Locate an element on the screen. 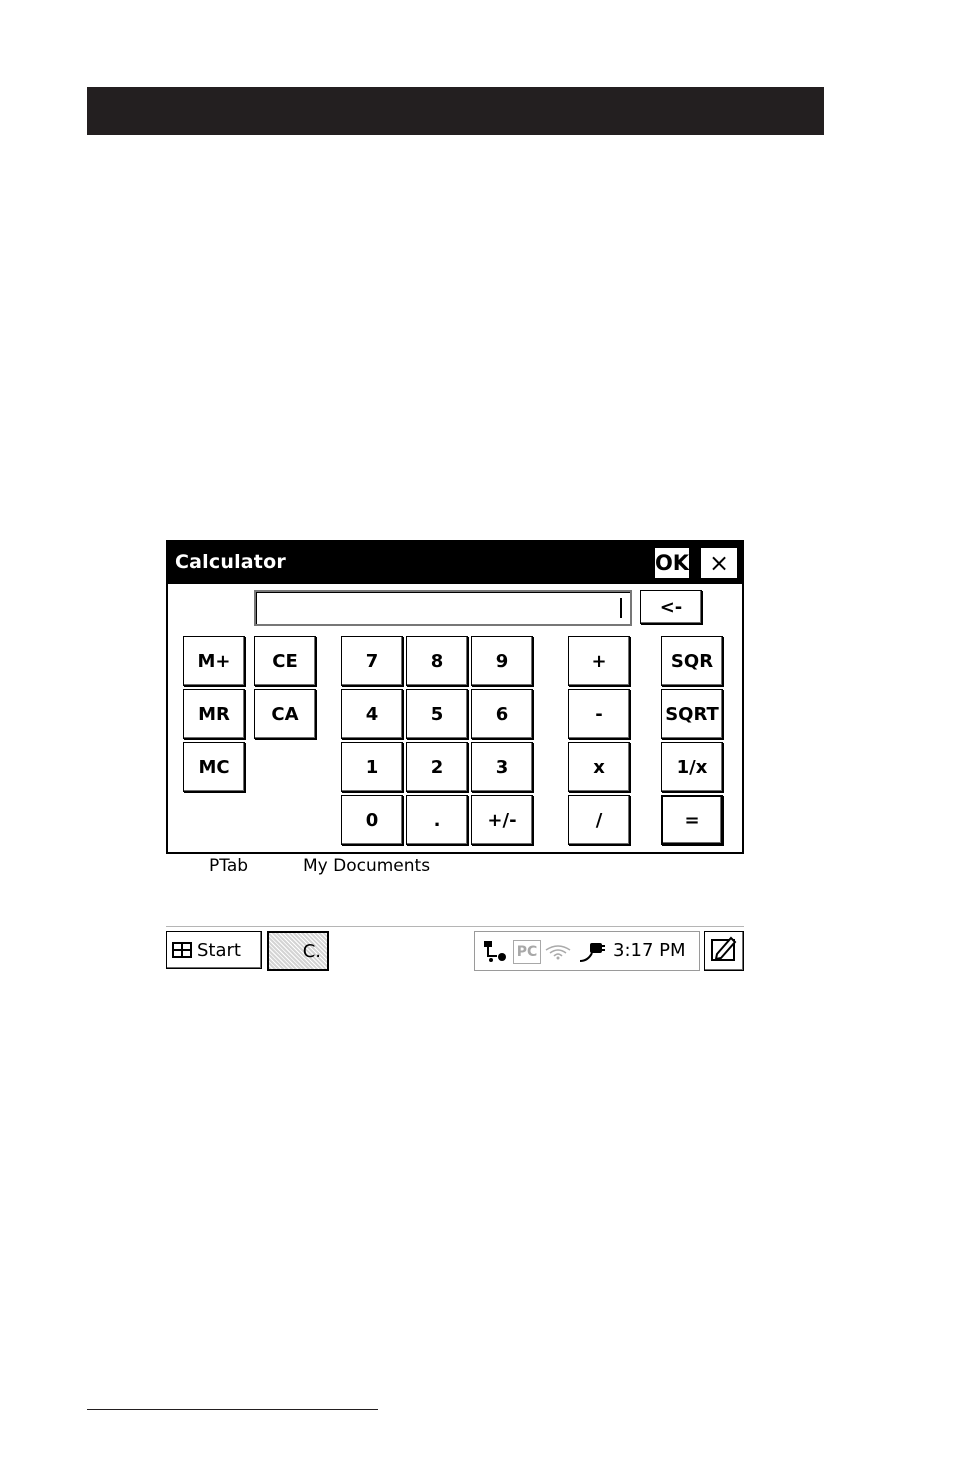 This screenshot has width=954, height=1475. multiply-button: x is located at coordinates (599, 767).